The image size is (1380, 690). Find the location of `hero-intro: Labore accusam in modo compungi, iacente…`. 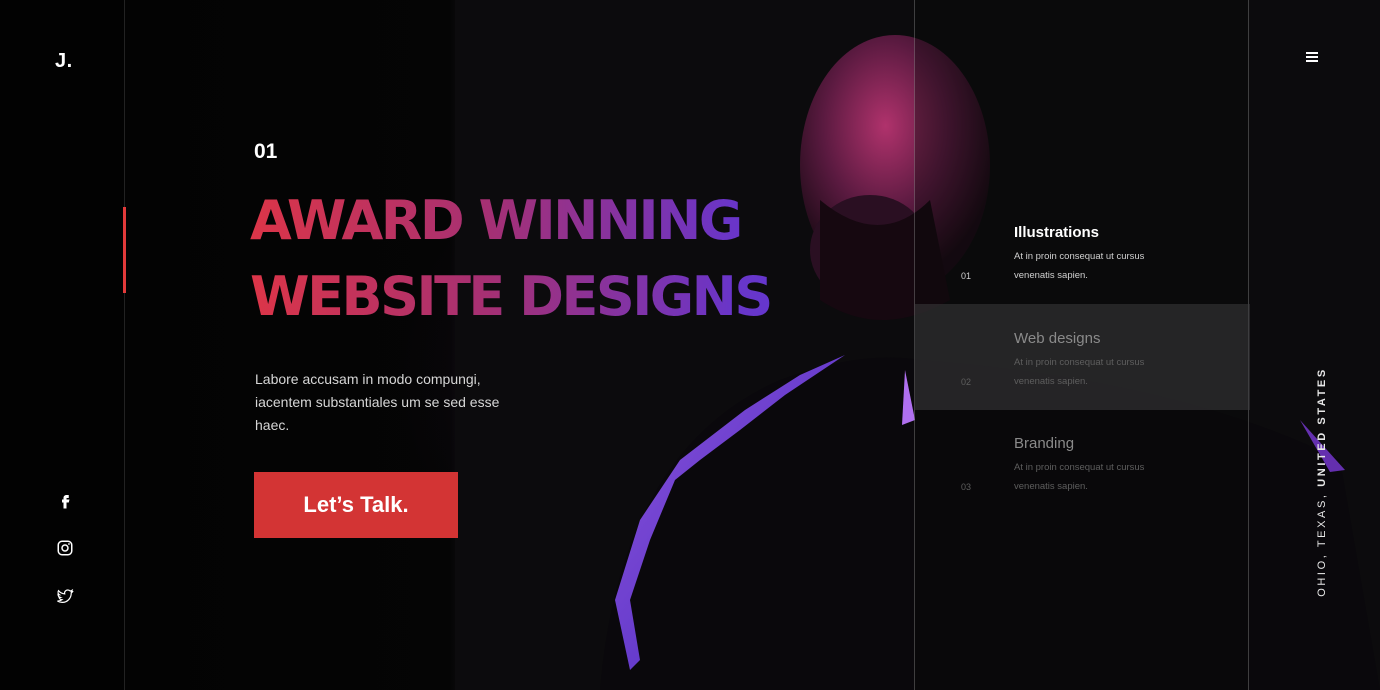

hero-intro: Labore accusam in modo compungi, iacente… is located at coordinates (377, 402).